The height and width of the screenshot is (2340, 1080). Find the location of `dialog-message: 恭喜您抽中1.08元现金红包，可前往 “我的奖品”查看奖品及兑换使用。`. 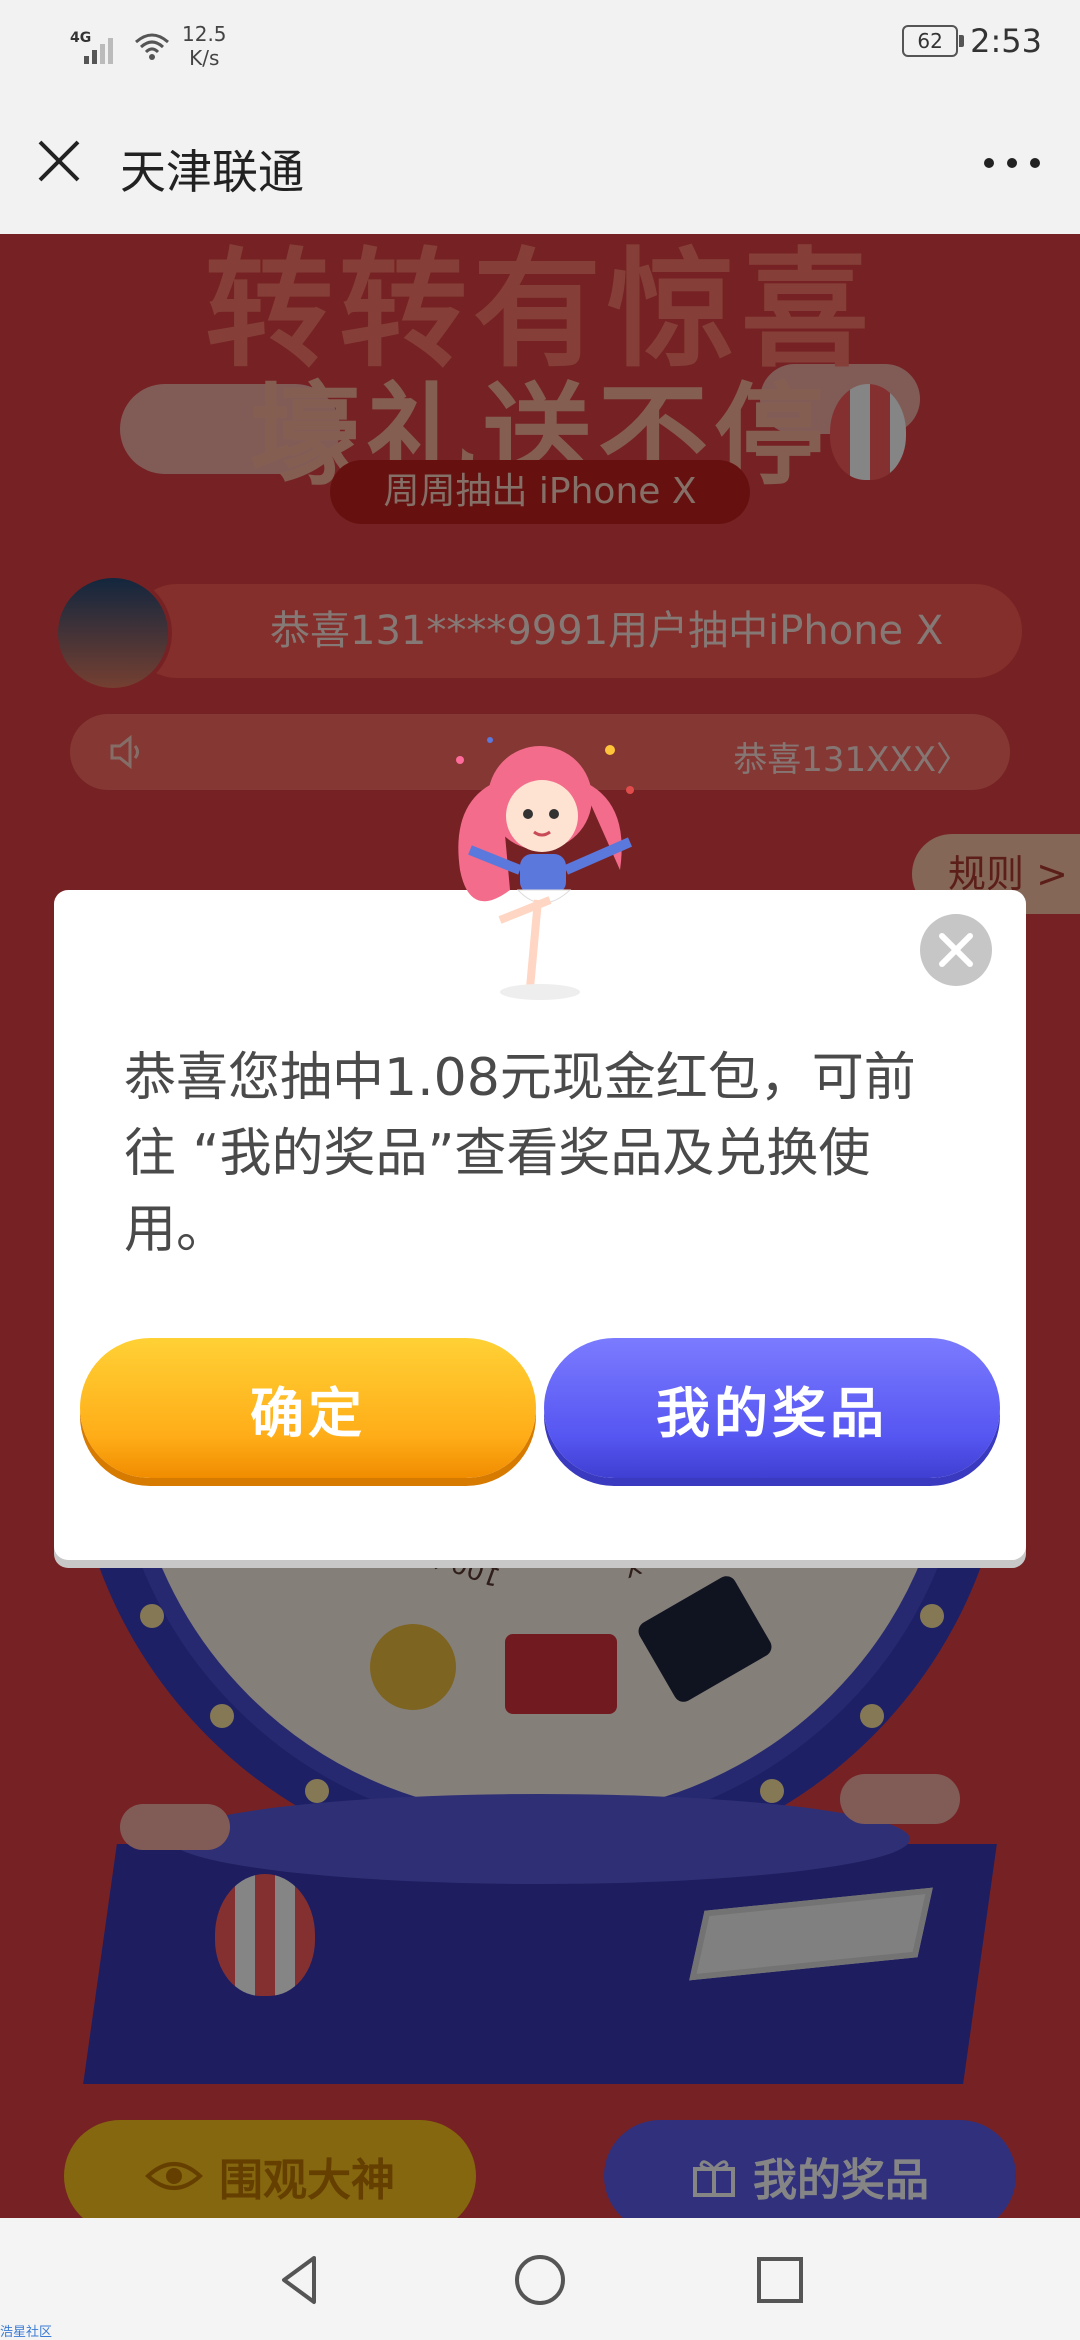

dialog-message: 恭喜您抽中1.08元现金红包，可前往 “我的奖品”查看奖品及兑换使用。 is located at coordinates (520, 1154).